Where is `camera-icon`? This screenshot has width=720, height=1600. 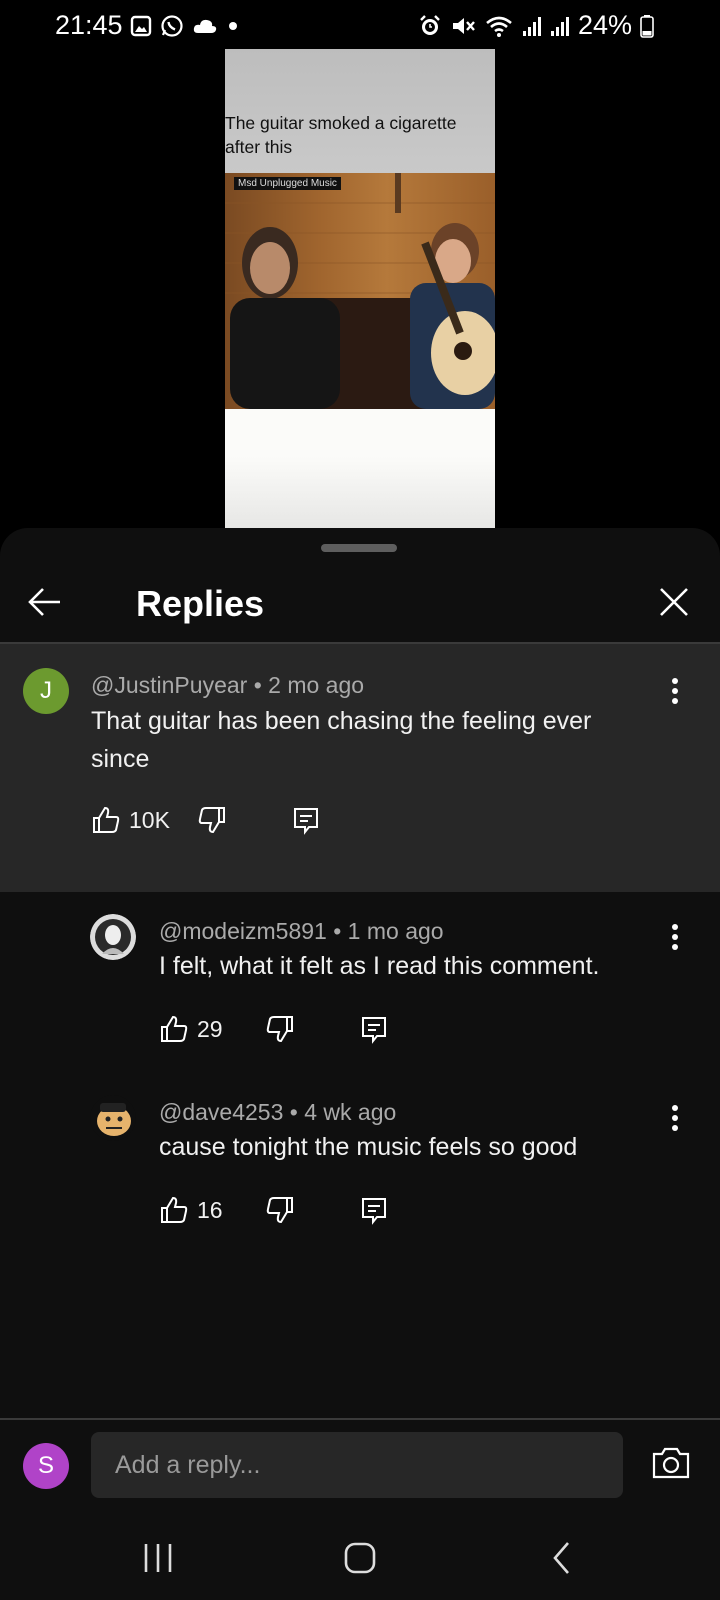
camera-icon is located at coordinates (671, 1463).